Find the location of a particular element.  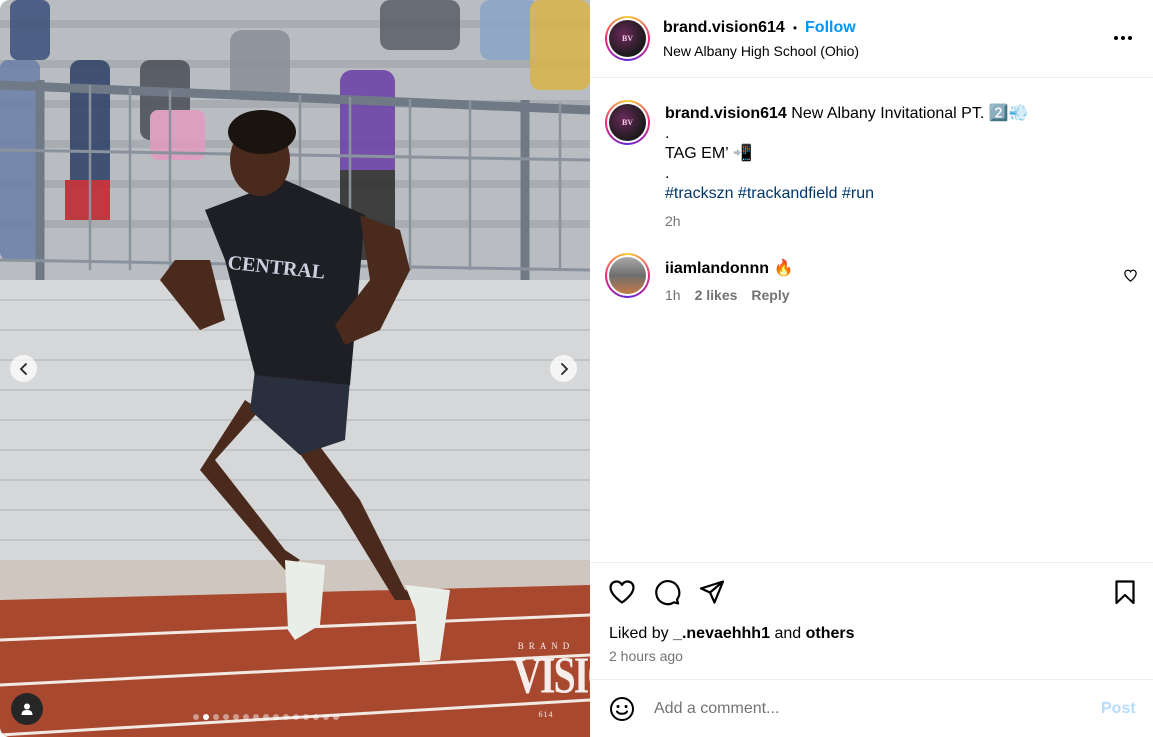

post-timestamp: 2 hours ago is located at coordinates (646, 656).